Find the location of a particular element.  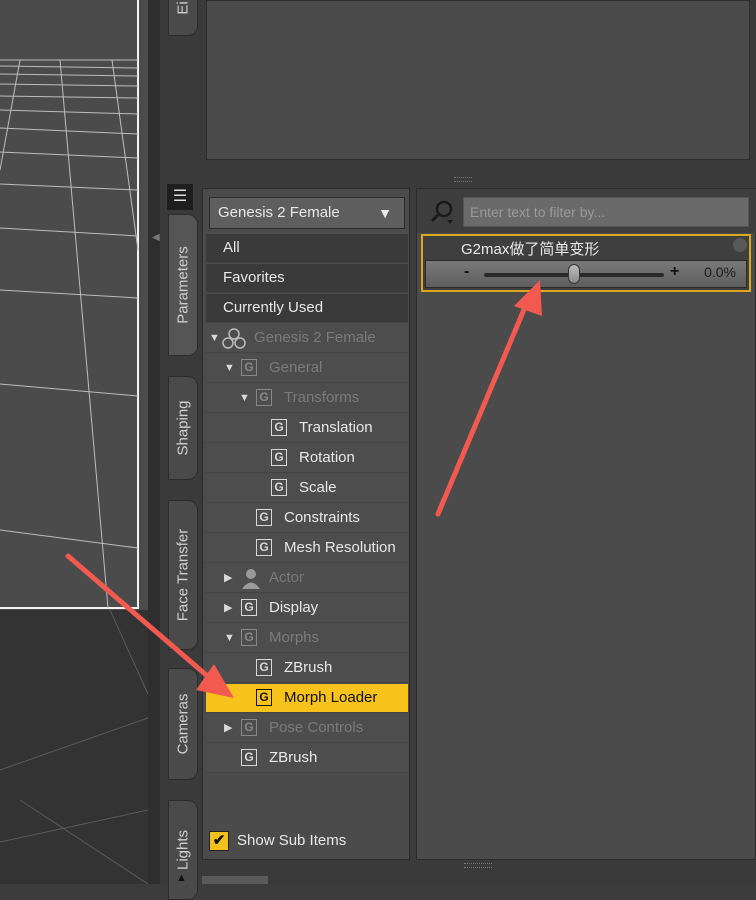

tree-item-transforms: ▼ G Transforms is located at coordinates (307, 398).